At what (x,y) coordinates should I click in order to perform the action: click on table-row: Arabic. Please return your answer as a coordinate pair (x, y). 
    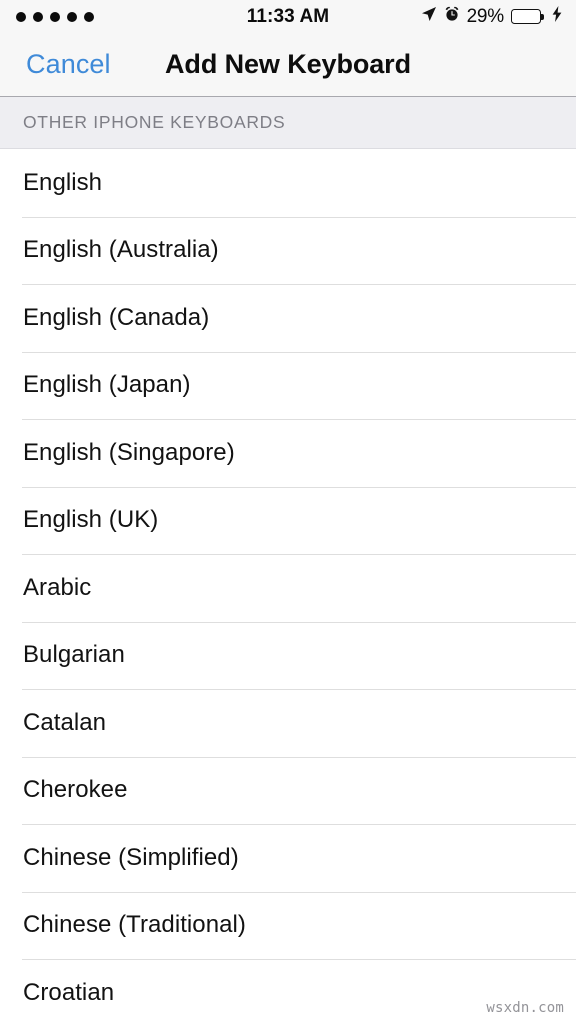
    Looking at the image, I should click on (288, 588).